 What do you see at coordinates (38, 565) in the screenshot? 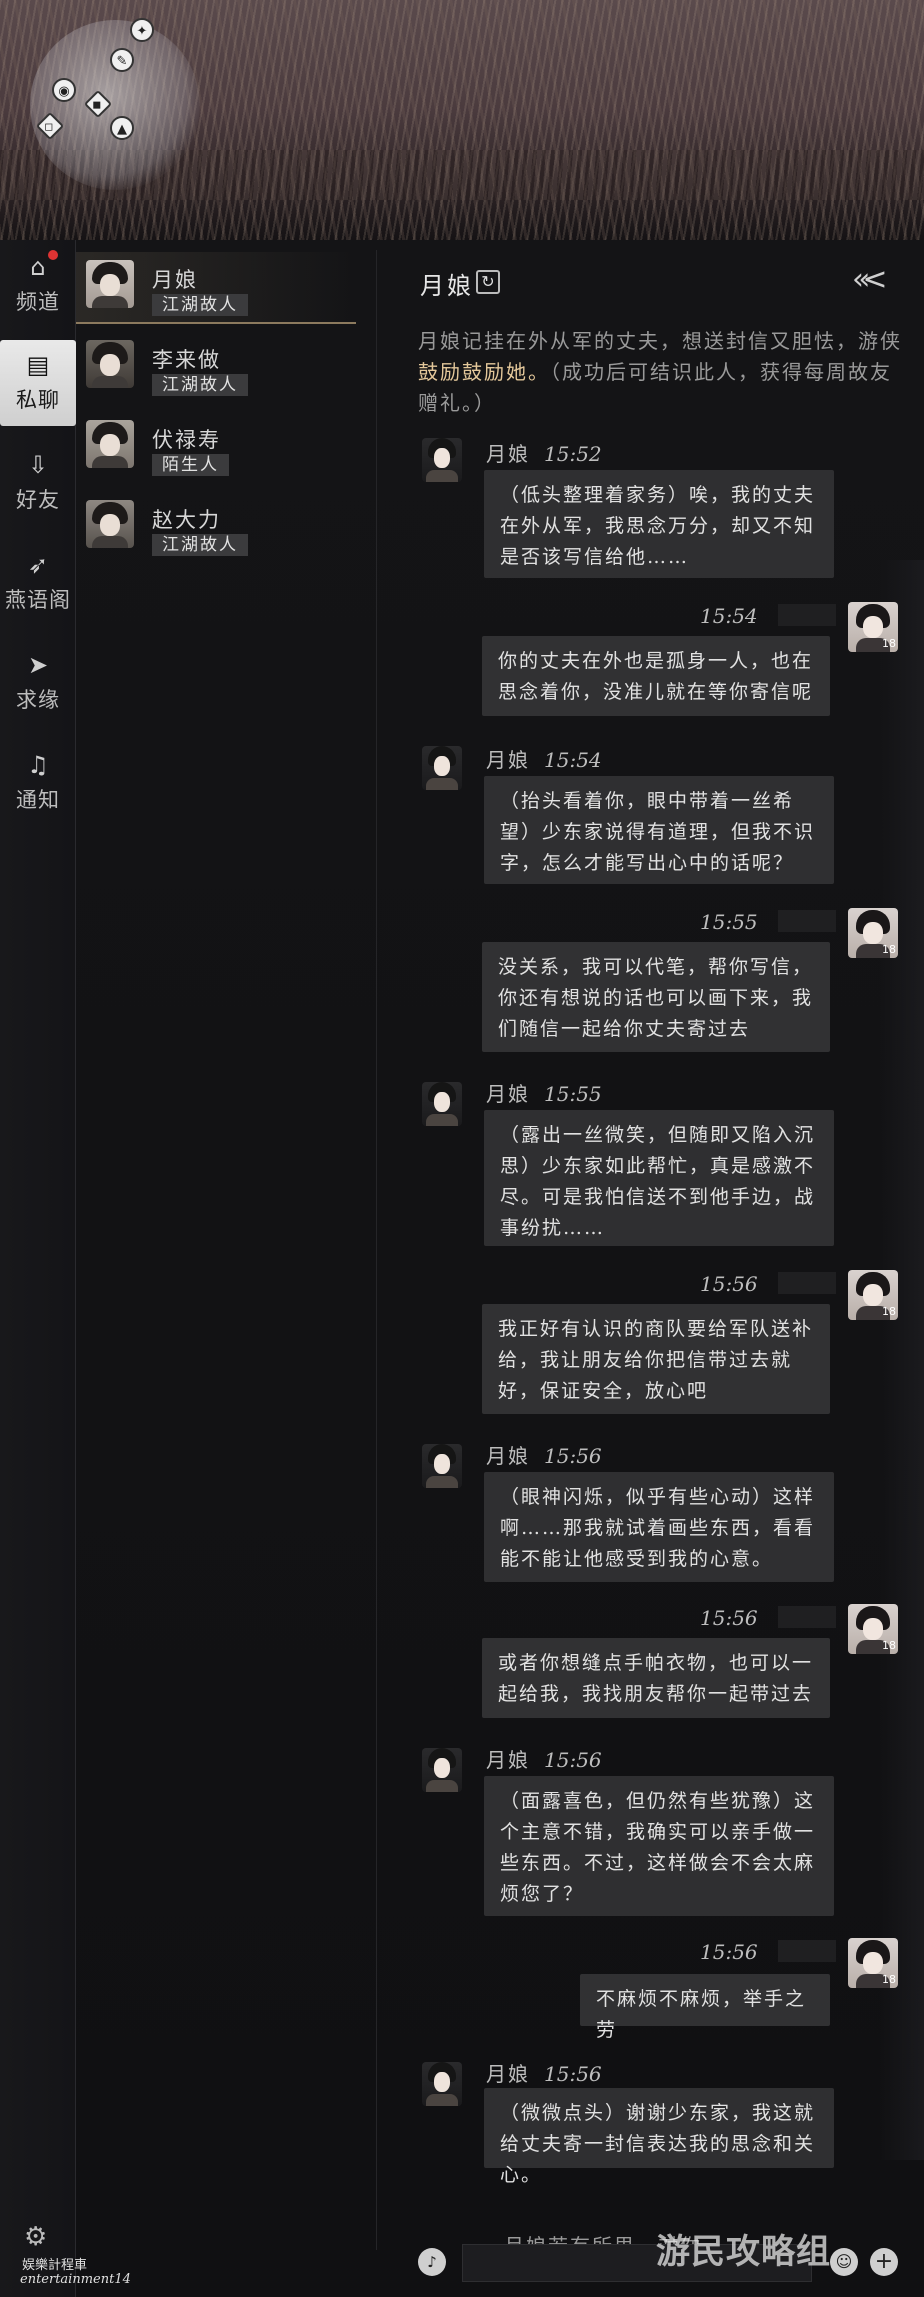
I see `swallow-icon: ➶` at bounding box center [38, 565].